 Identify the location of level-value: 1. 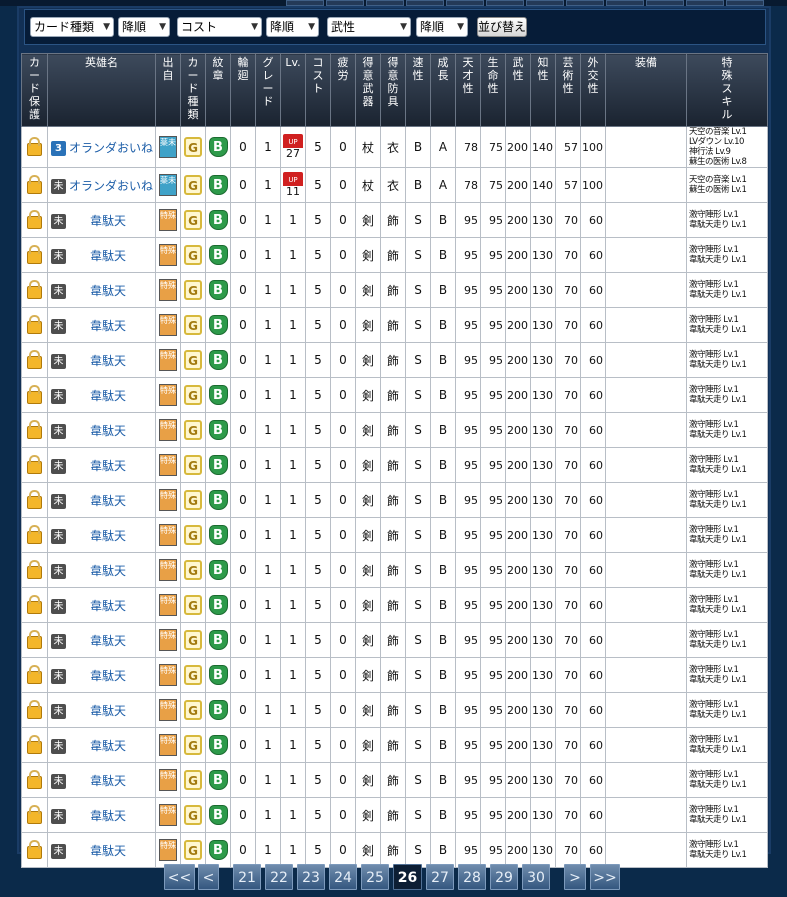
(293, 605).